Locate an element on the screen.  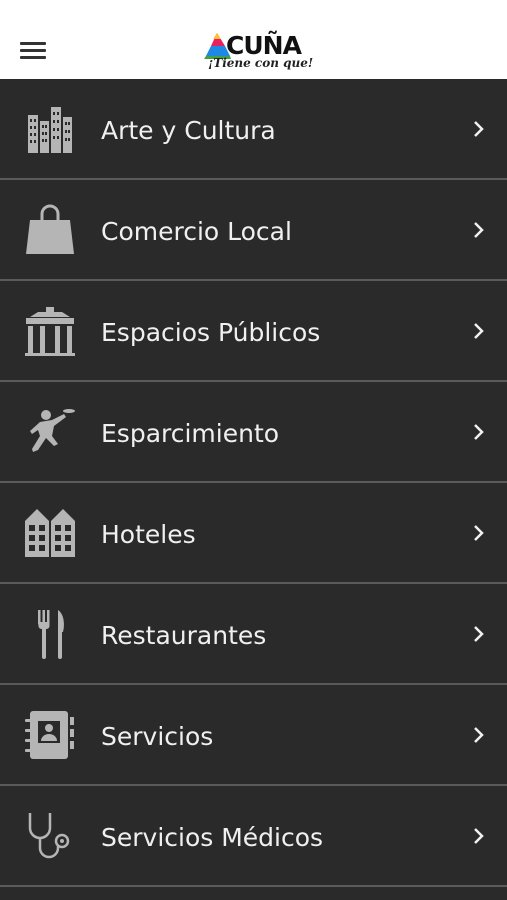
category-item-arte-y-cultura: Arte y Cultura is located at coordinates (253, 129).